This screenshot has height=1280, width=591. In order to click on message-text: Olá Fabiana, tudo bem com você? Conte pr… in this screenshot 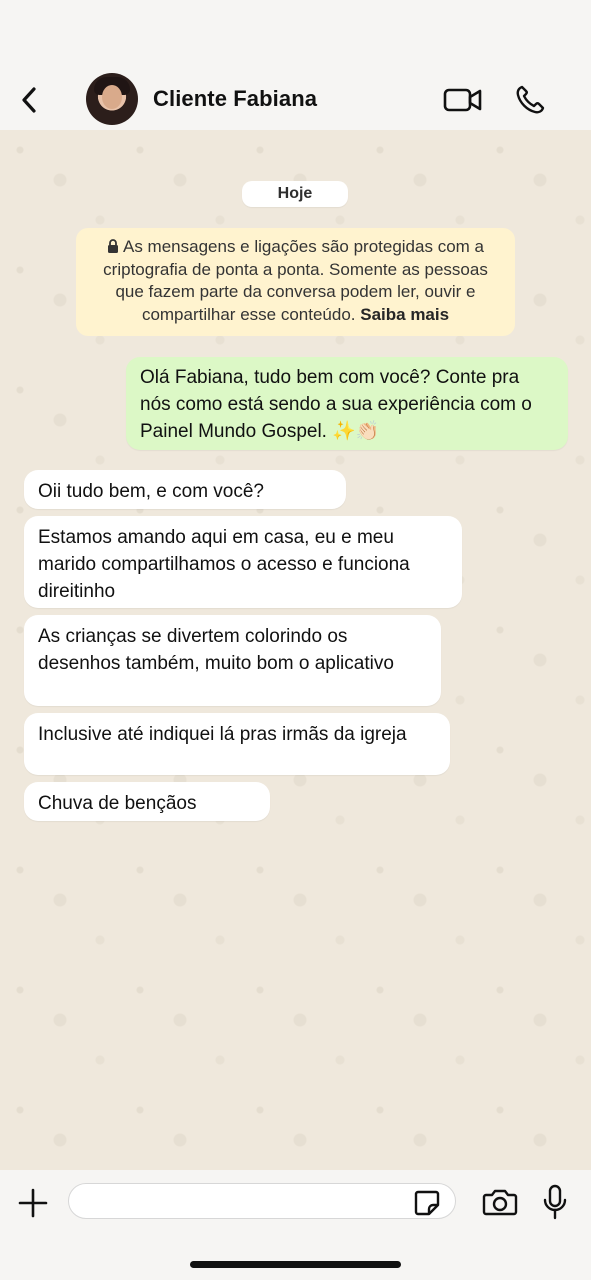, I will do `click(336, 404)`.